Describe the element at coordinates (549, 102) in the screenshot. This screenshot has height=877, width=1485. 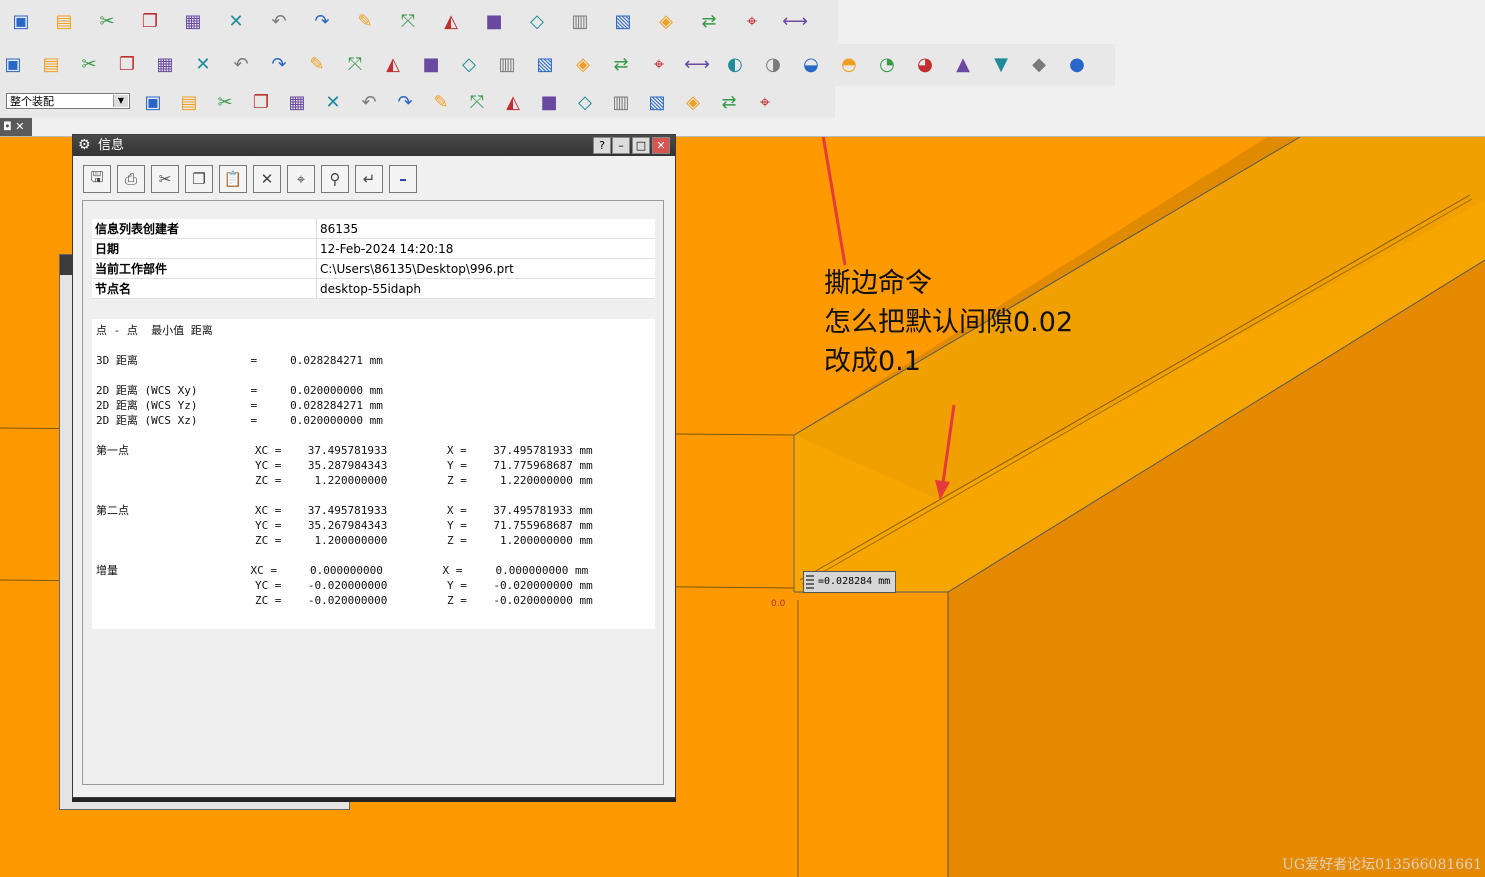
I see `center-icon: ■` at that location.